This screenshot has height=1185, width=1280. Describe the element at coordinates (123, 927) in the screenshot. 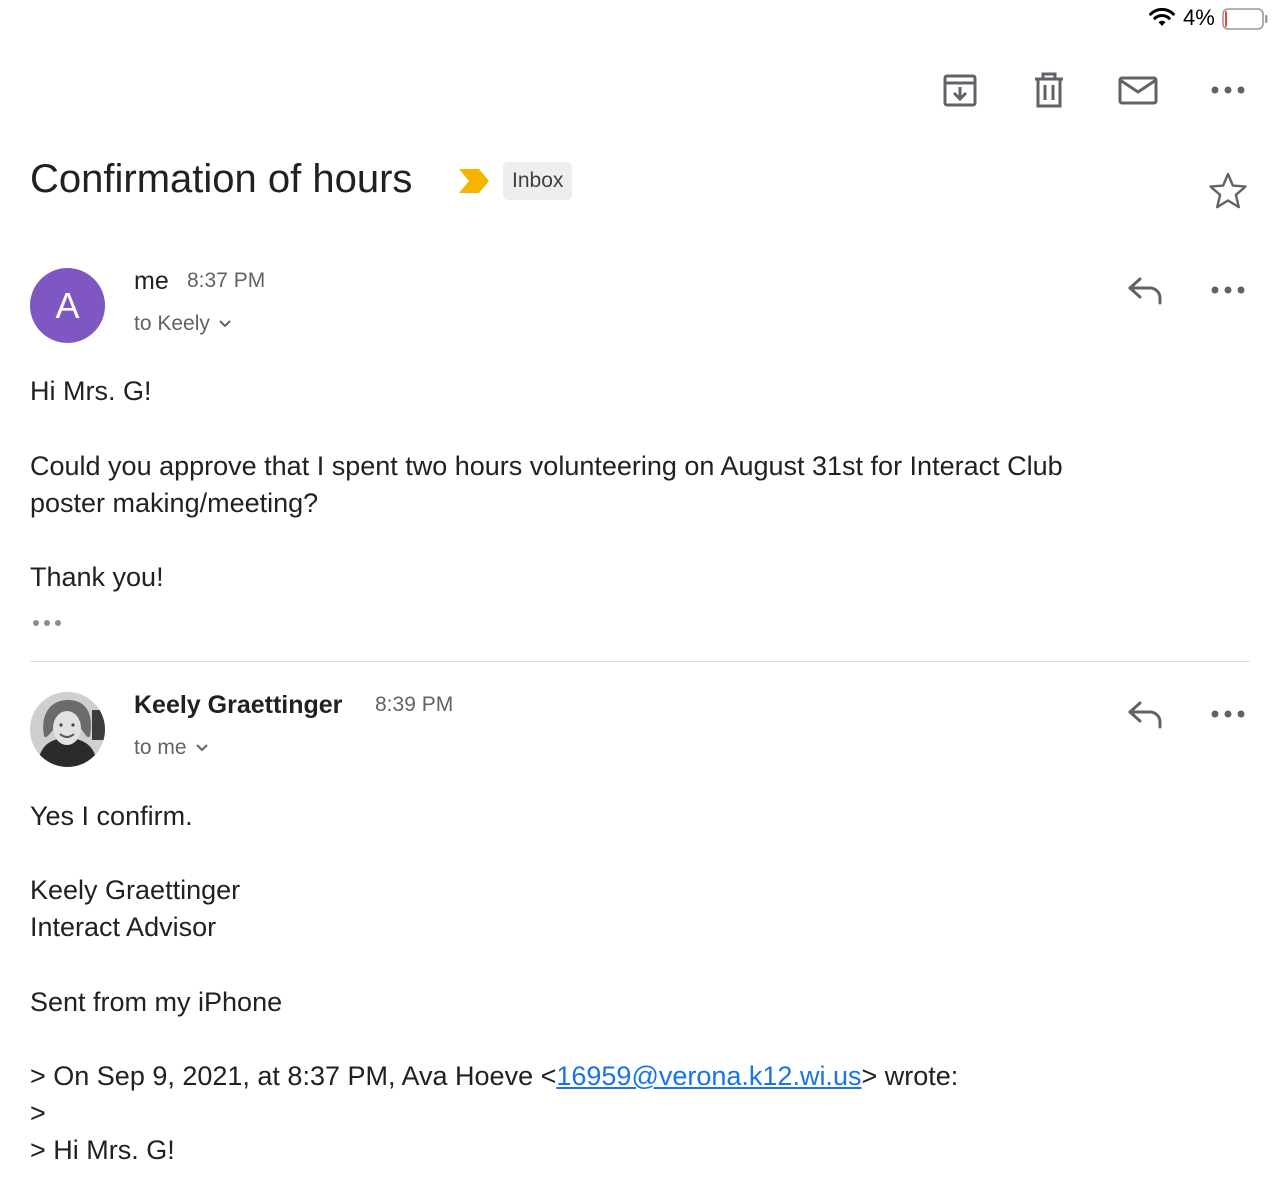

I see `signature-title: Interact Advisor` at that location.